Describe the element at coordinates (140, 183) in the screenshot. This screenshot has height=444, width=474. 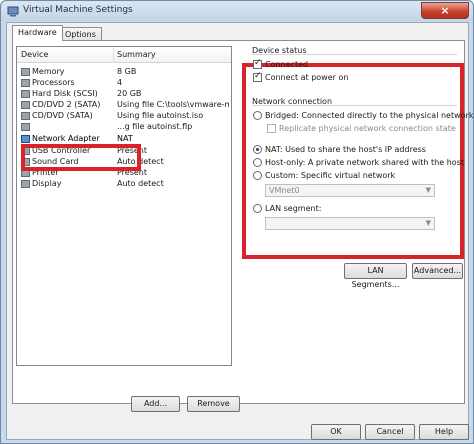
I see `device-summary: Auto detect` at that location.